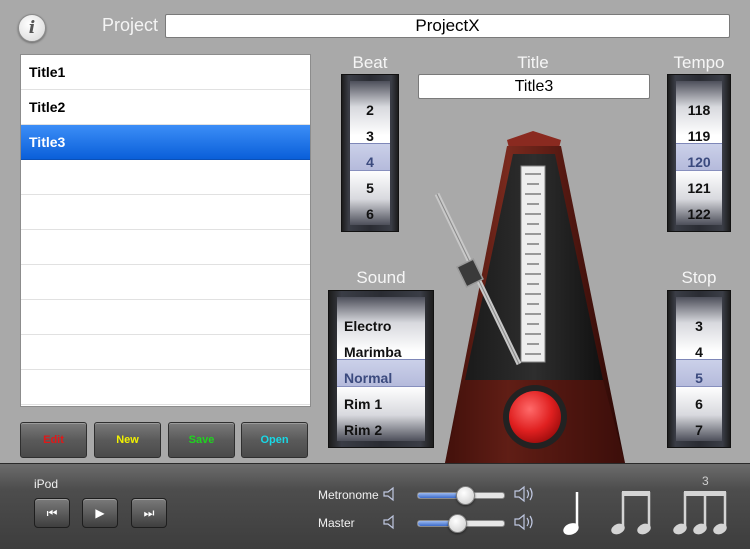  What do you see at coordinates (370, 153) in the screenshot?
I see `beat-picker: 2 3 4 5 6` at bounding box center [370, 153].